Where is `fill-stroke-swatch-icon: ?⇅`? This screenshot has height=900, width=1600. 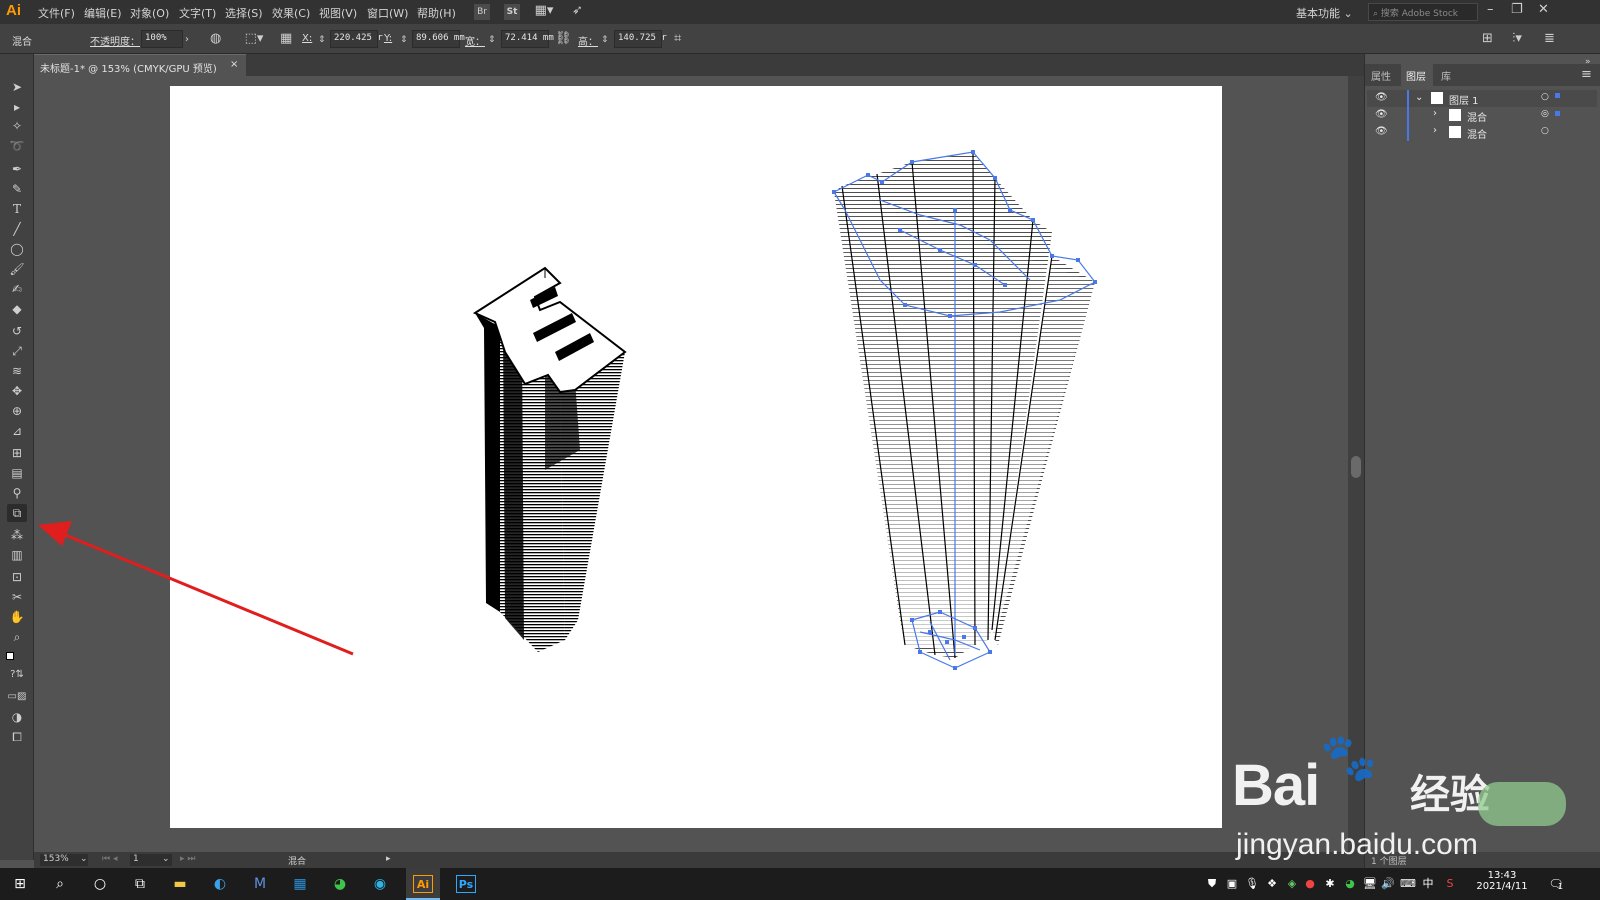 fill-stroke-swatch-icon: ?⇅ is located at coordinates (17, 675).